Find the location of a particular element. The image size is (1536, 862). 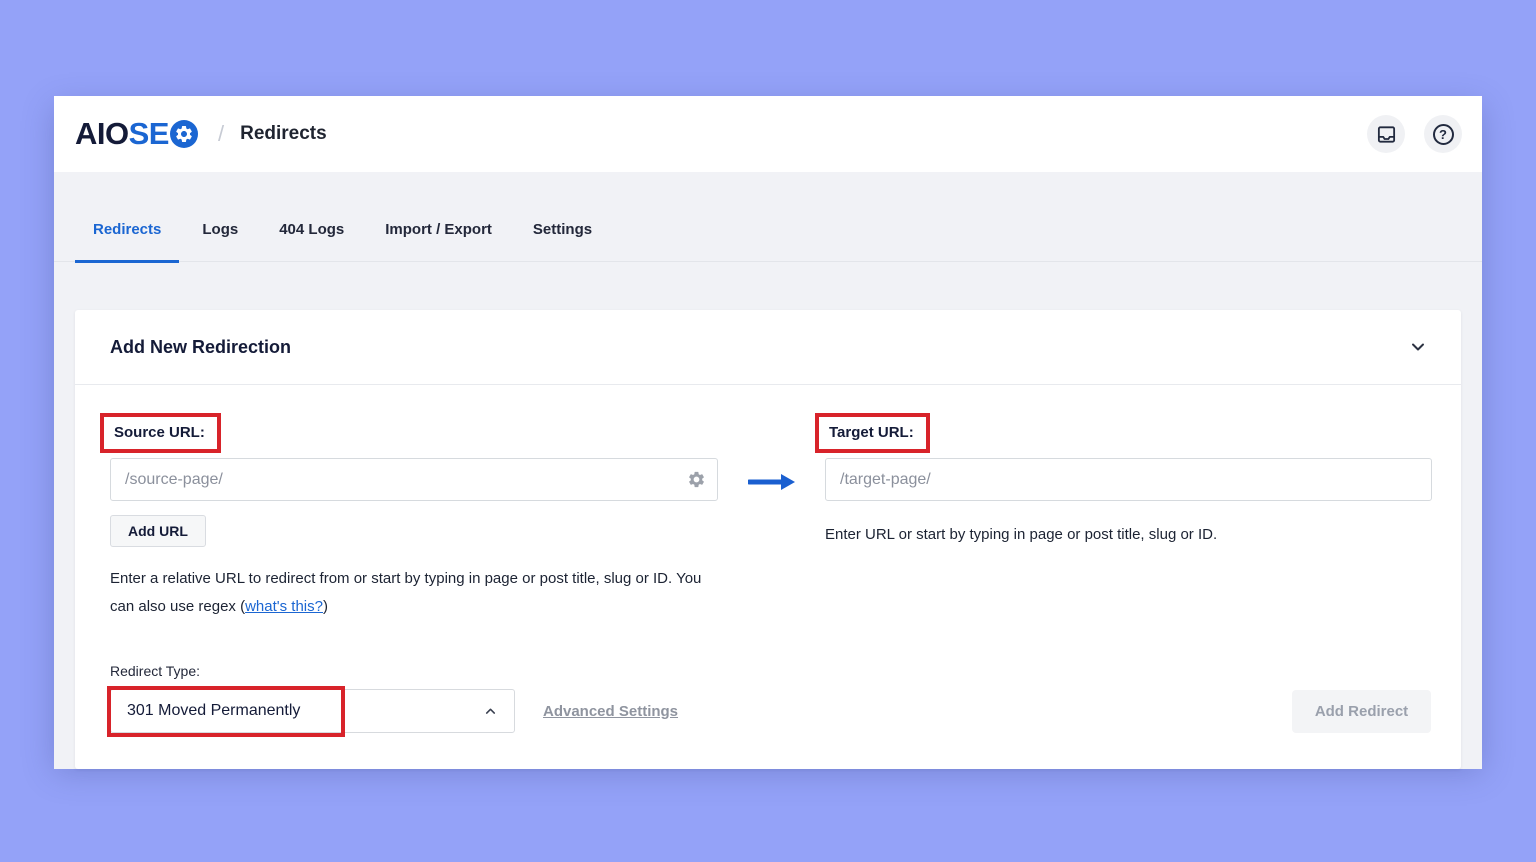

header-actions: ? is located at coordinates (1414, 134).